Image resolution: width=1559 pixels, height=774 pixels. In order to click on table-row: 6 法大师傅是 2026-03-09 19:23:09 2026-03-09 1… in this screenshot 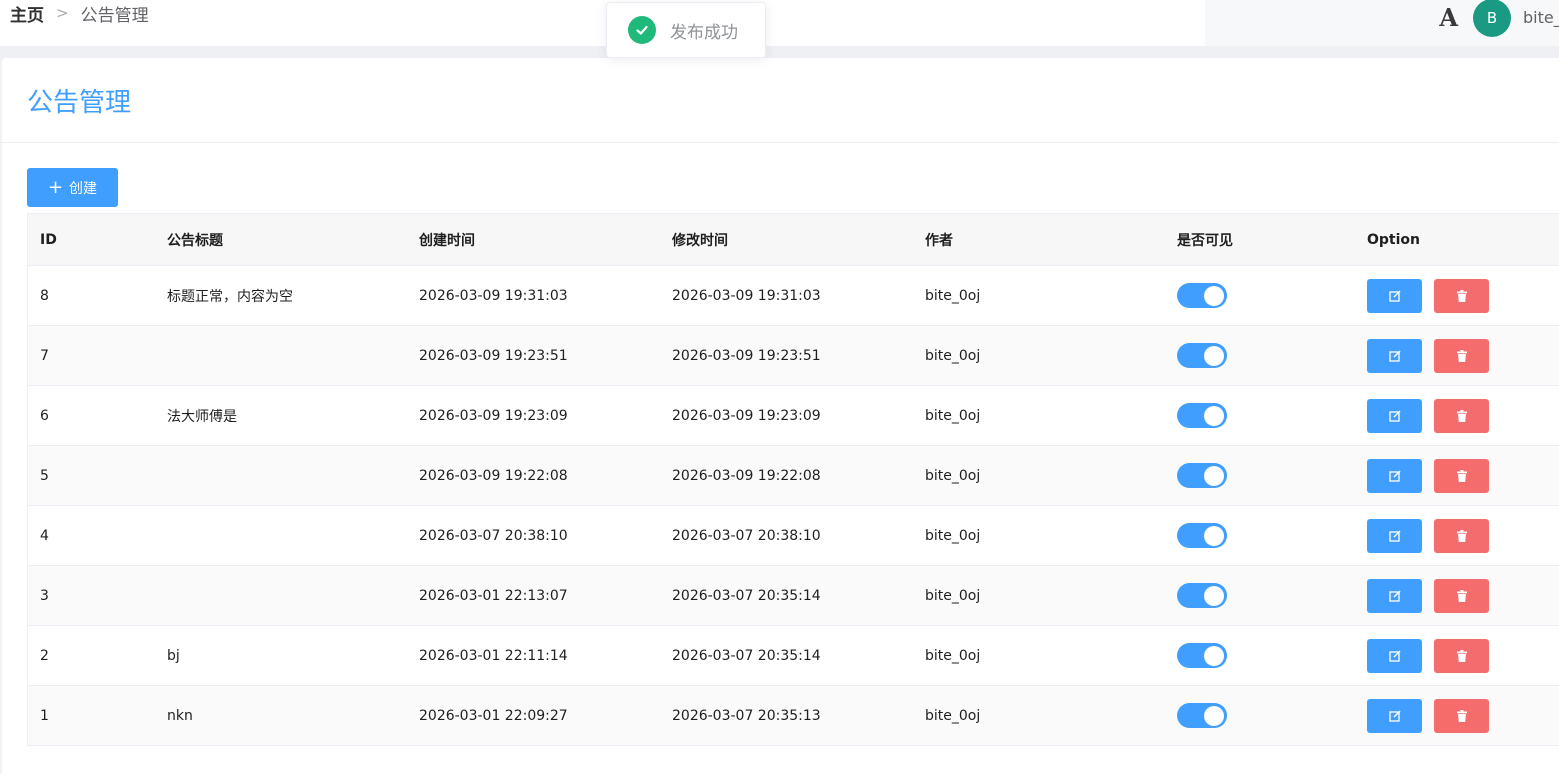, I will do `click(793, 416)`.